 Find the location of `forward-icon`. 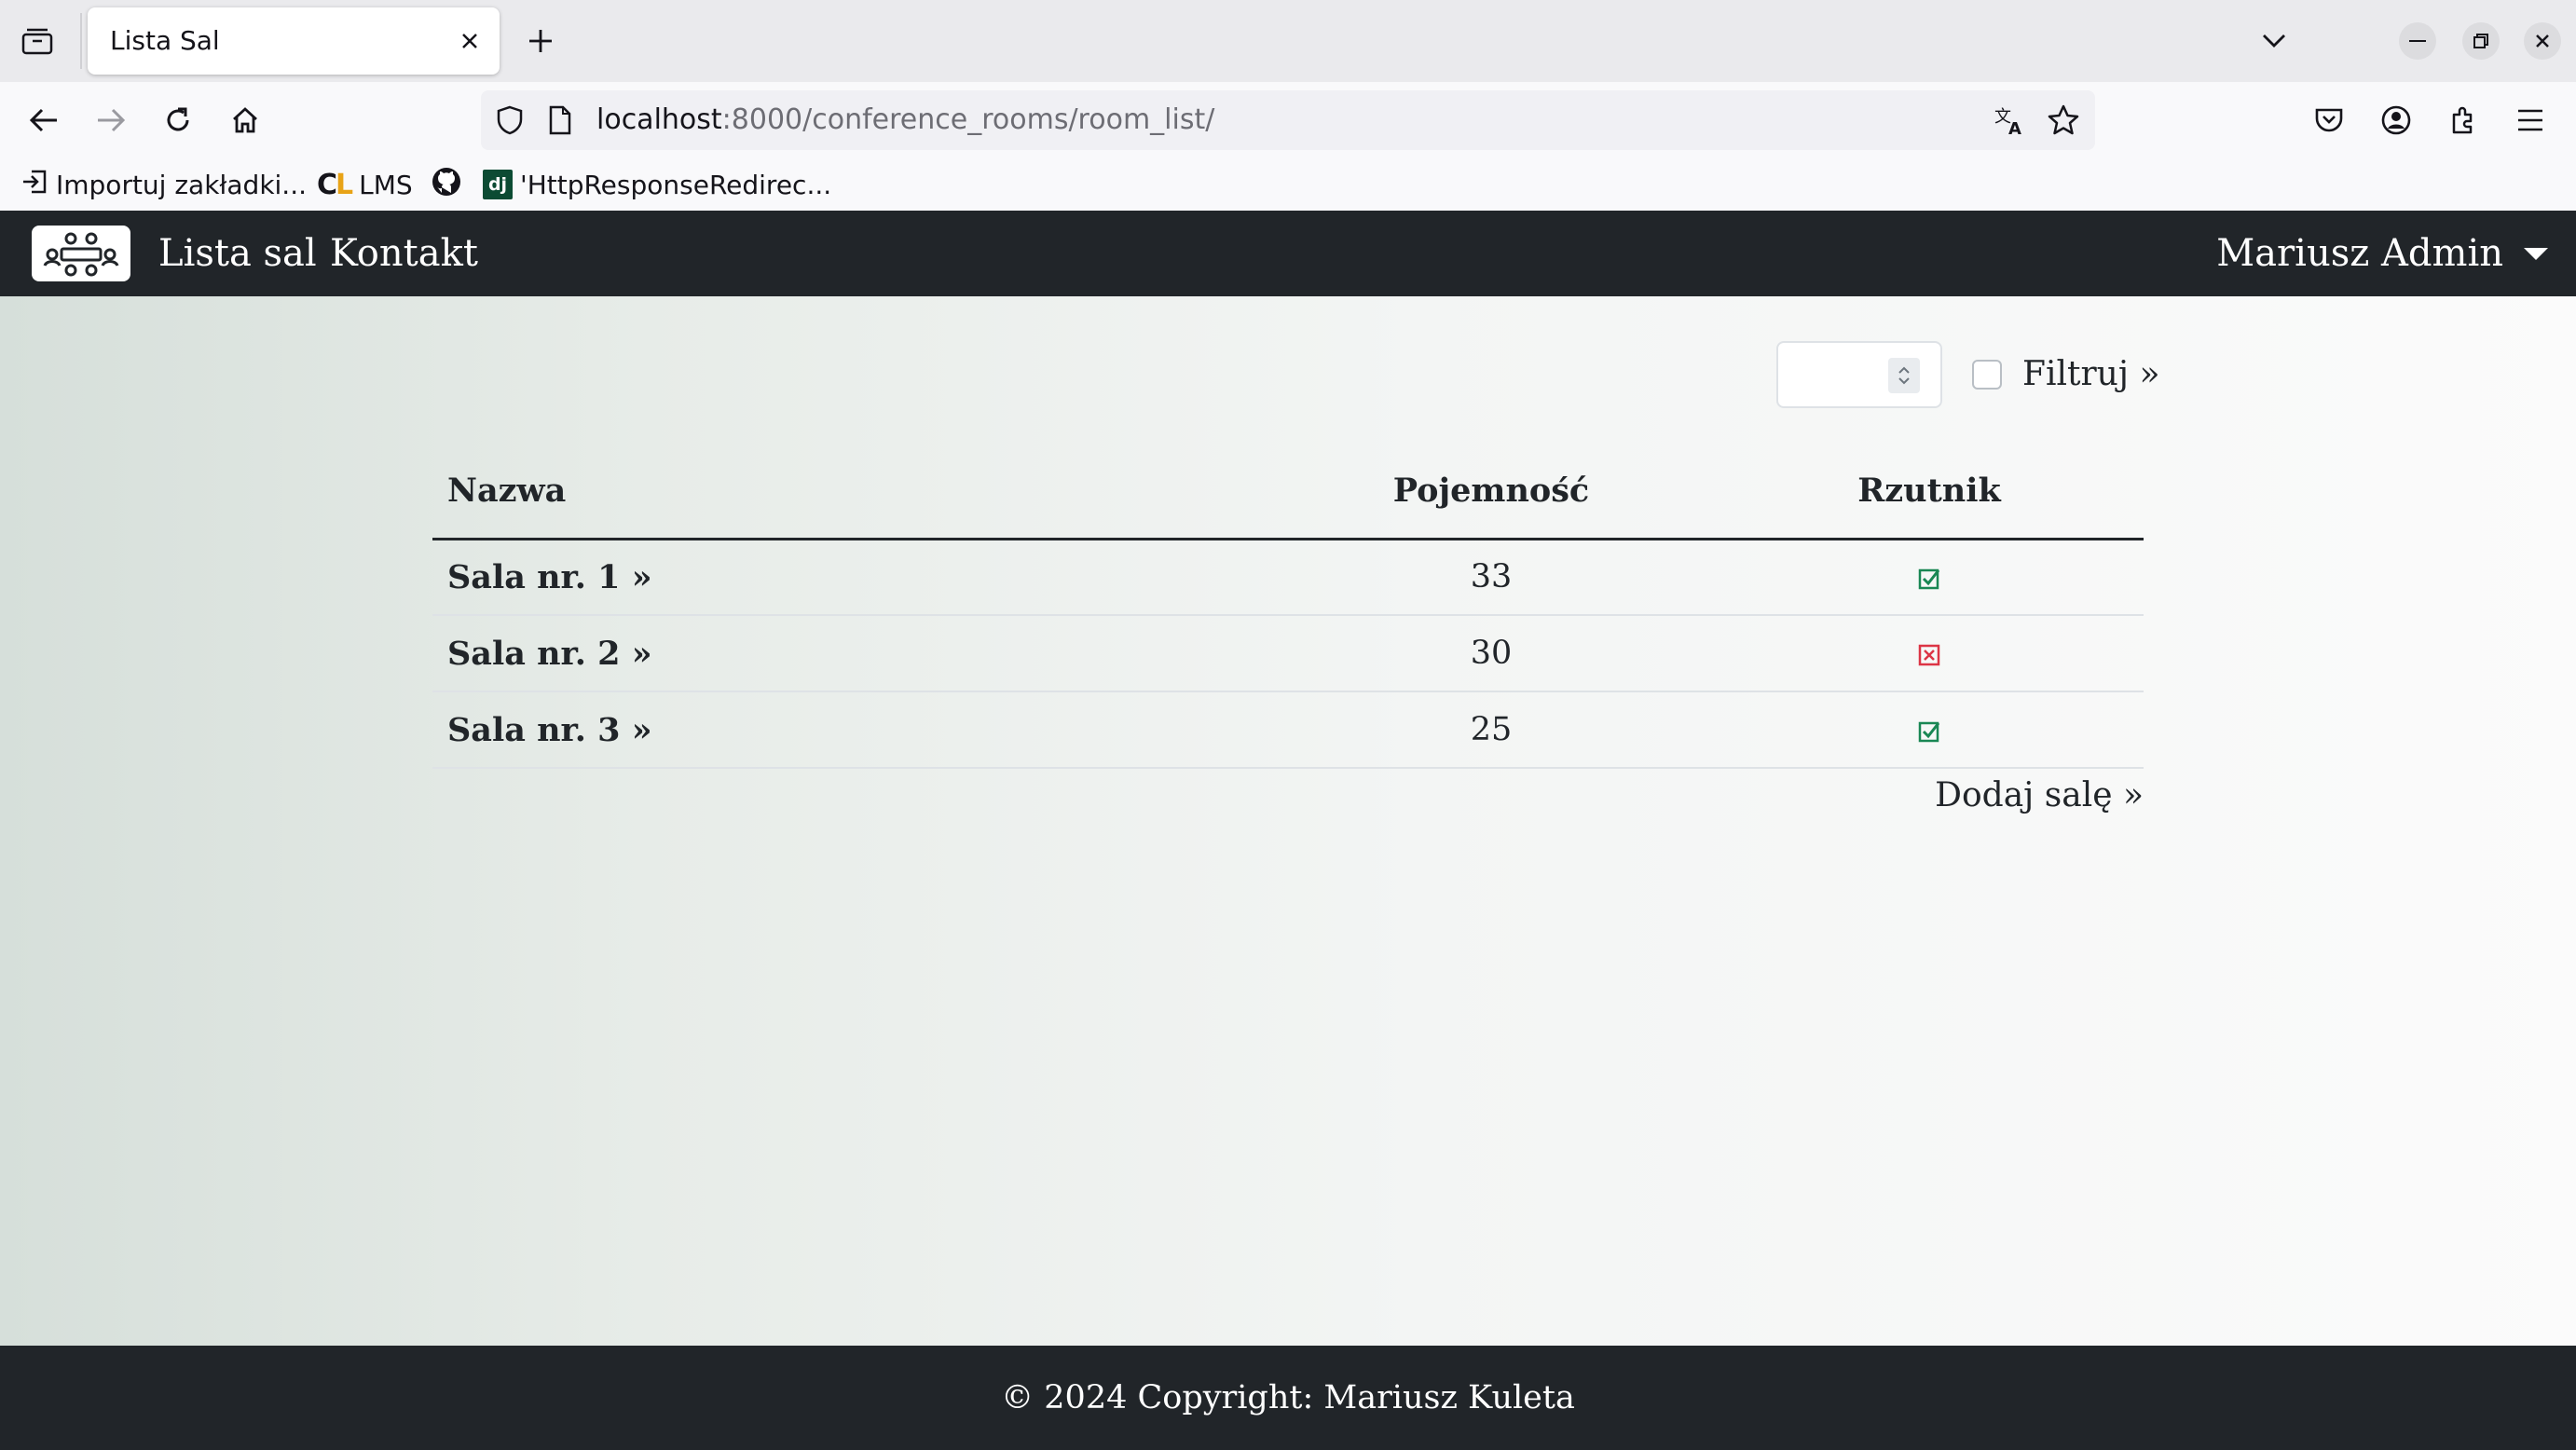

forward-icon is located at coordinates (110, 120).